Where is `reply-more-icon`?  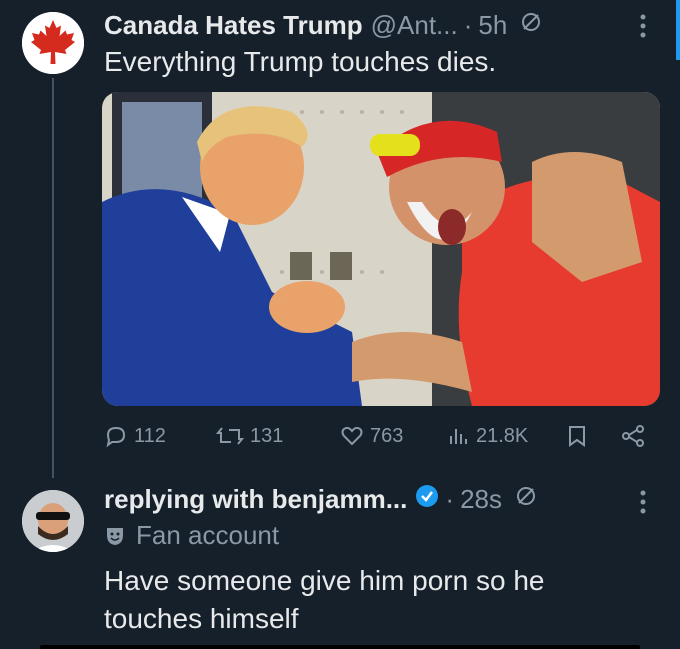 reply-more-icon is located at coordinates (643, 505).